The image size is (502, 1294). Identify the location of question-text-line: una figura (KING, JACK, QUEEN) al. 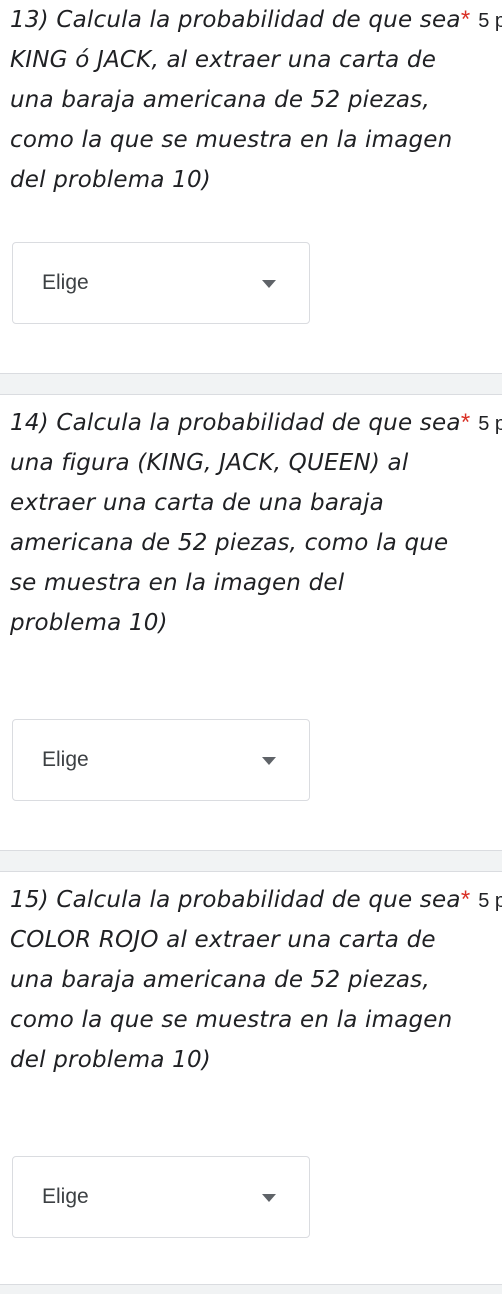
(209, 463).